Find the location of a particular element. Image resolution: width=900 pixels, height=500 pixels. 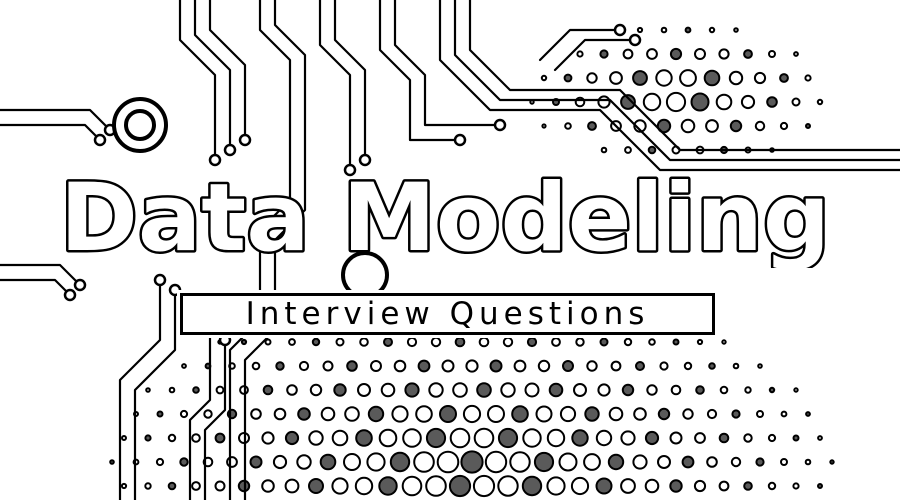

circuit-trace is located at coordinates (36, 287).